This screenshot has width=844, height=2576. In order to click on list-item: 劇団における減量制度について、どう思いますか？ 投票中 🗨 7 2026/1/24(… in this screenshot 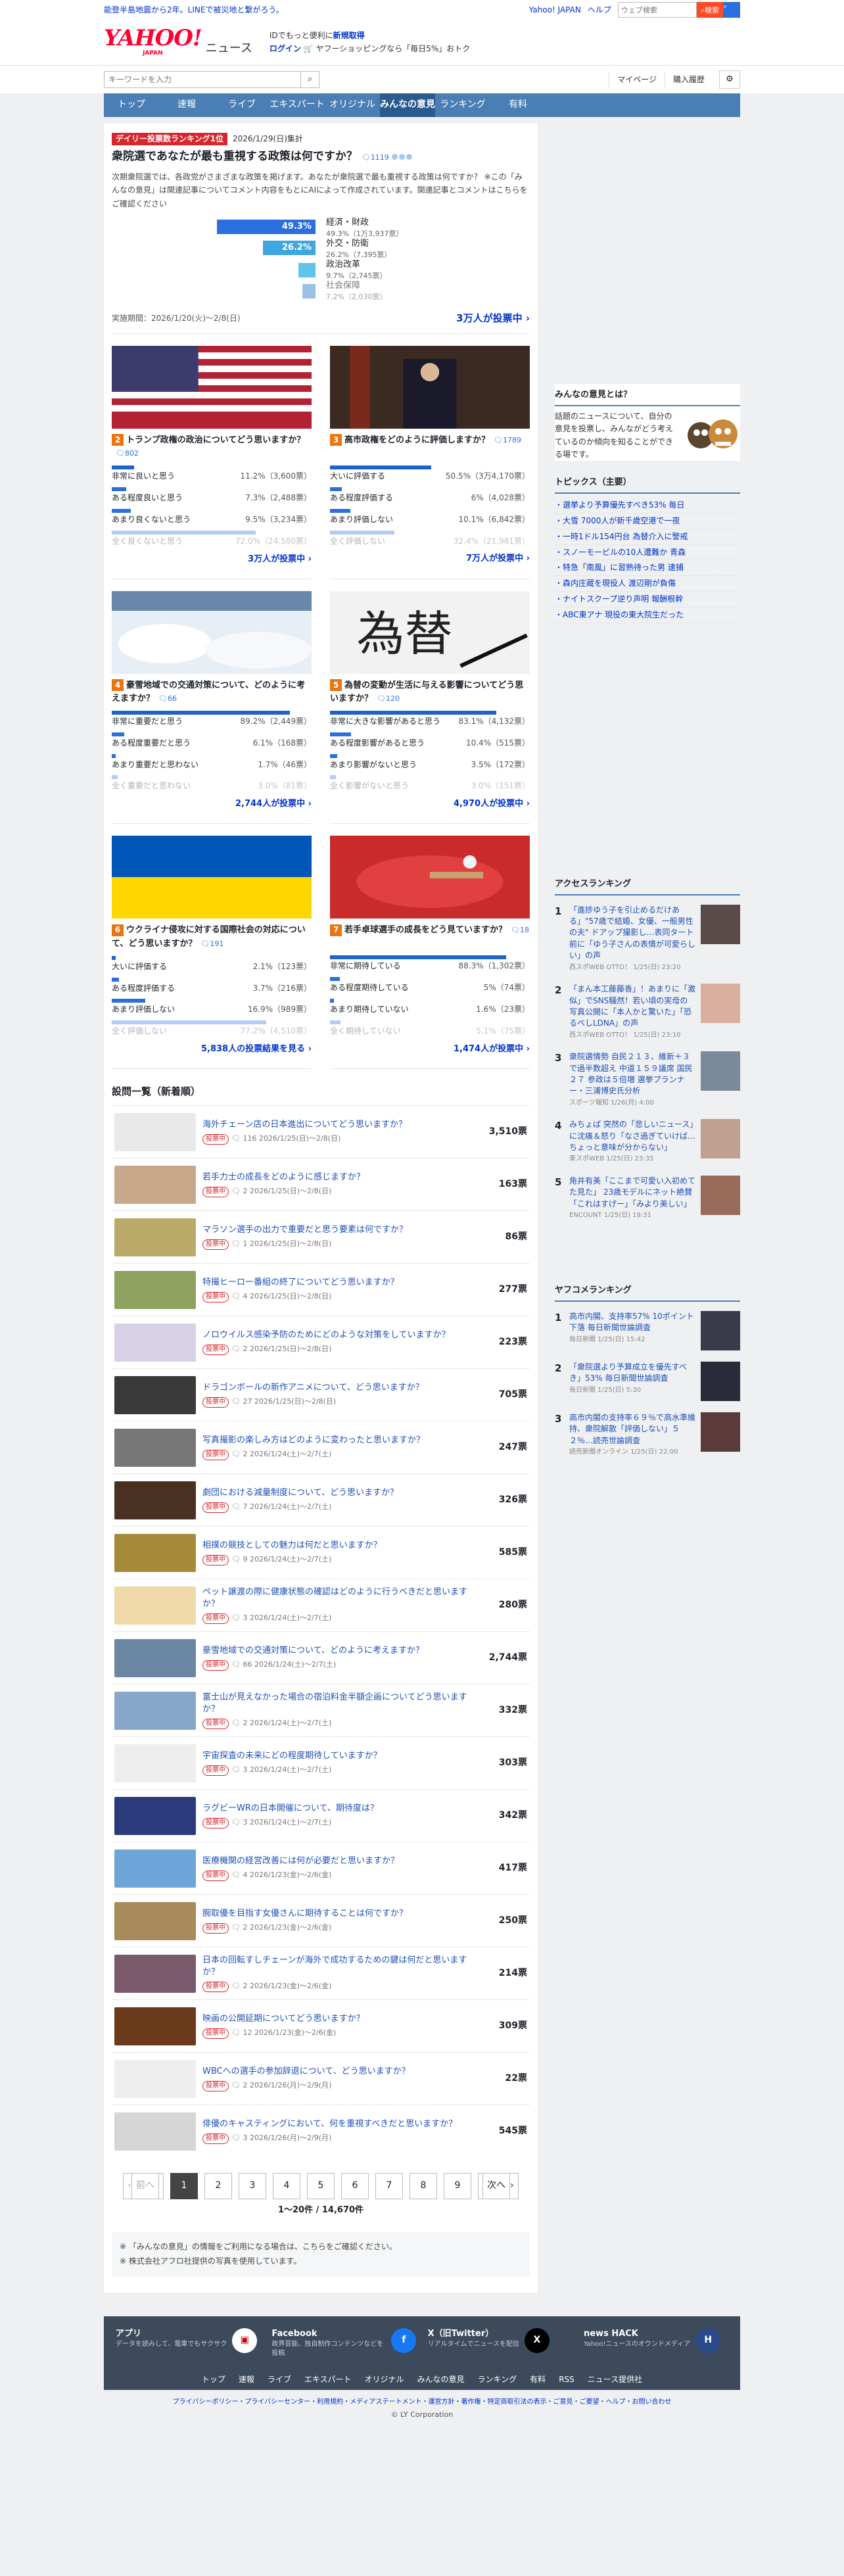, I will do `click(321, 1499)`.